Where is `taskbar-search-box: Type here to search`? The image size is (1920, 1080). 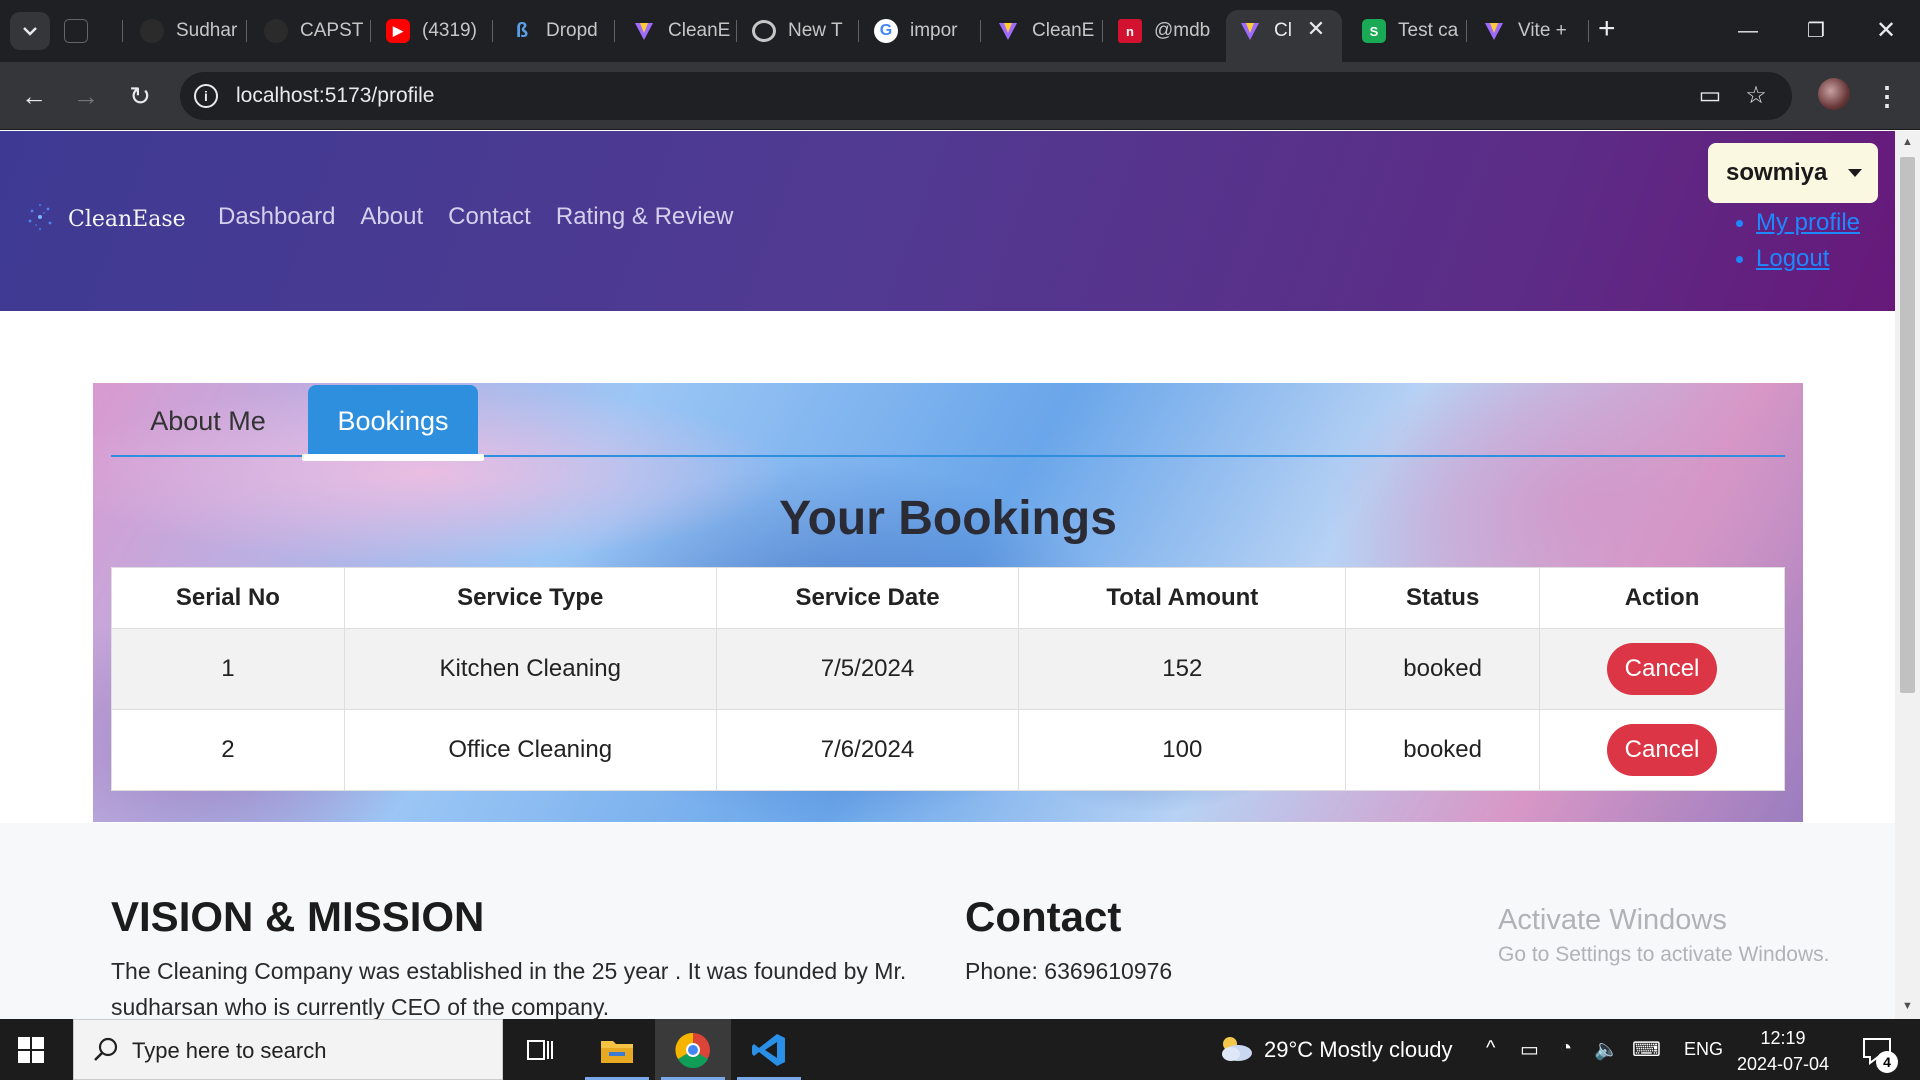 taskbar-search-box: Type here to search is located at coordinates (288, 1049).